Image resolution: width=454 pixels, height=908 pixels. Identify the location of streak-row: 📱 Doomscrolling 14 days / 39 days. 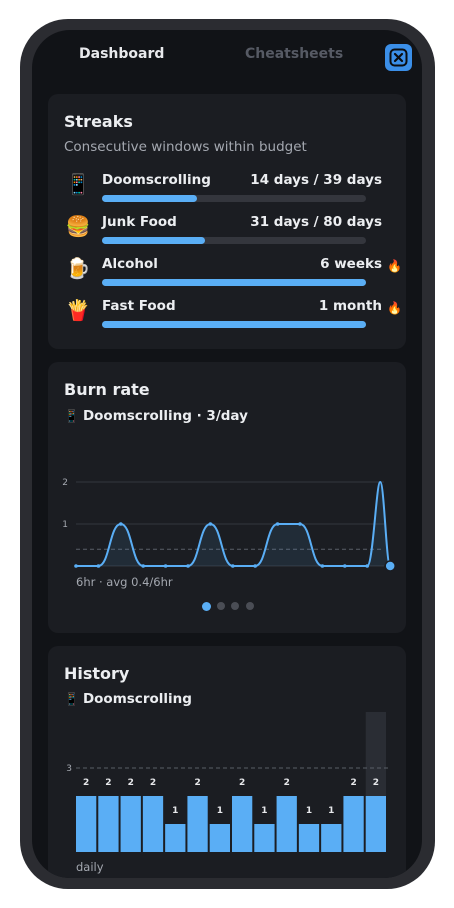
(229, 190).